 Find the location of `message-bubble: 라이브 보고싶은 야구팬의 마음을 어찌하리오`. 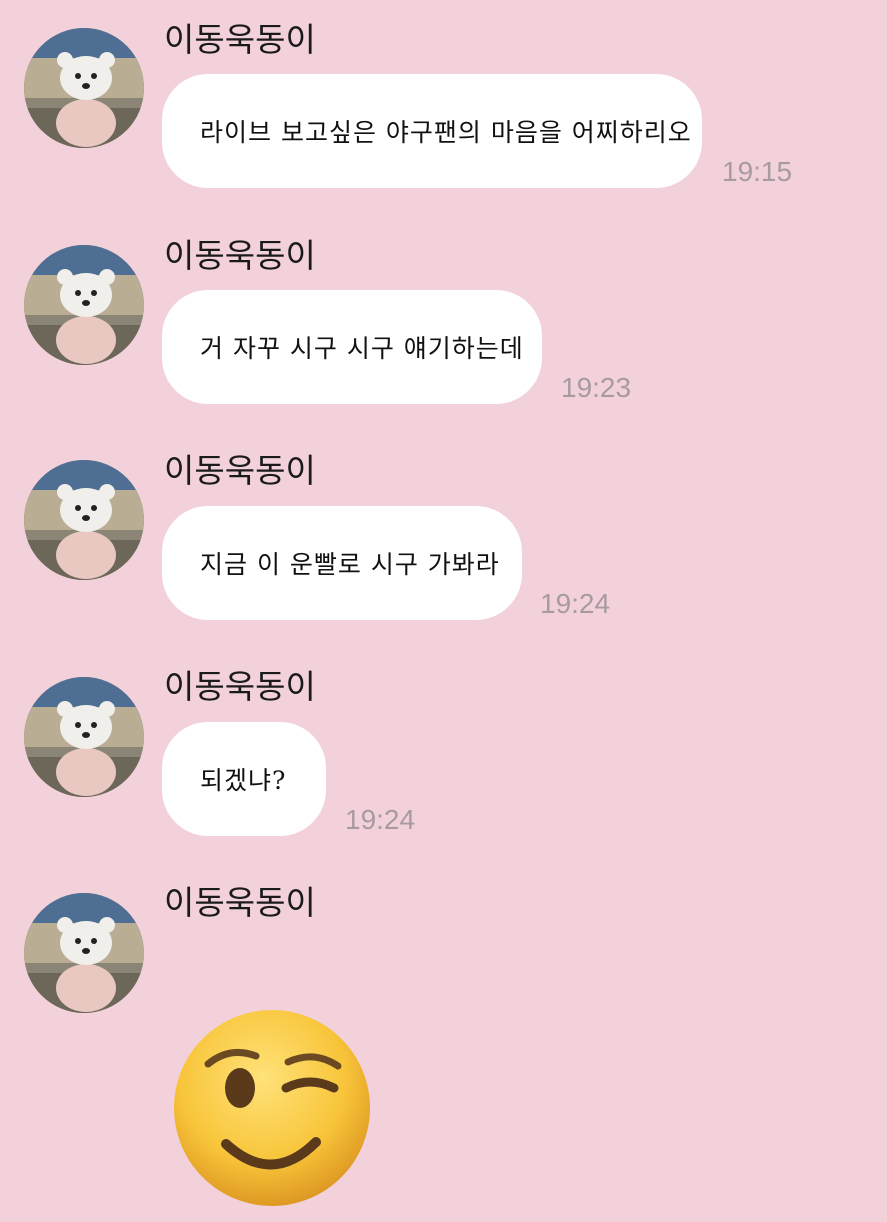

message-bubble: 라이브 보고싶은 야구팬의 마음을 어찌하리오 is located at coordinates (432, 131).